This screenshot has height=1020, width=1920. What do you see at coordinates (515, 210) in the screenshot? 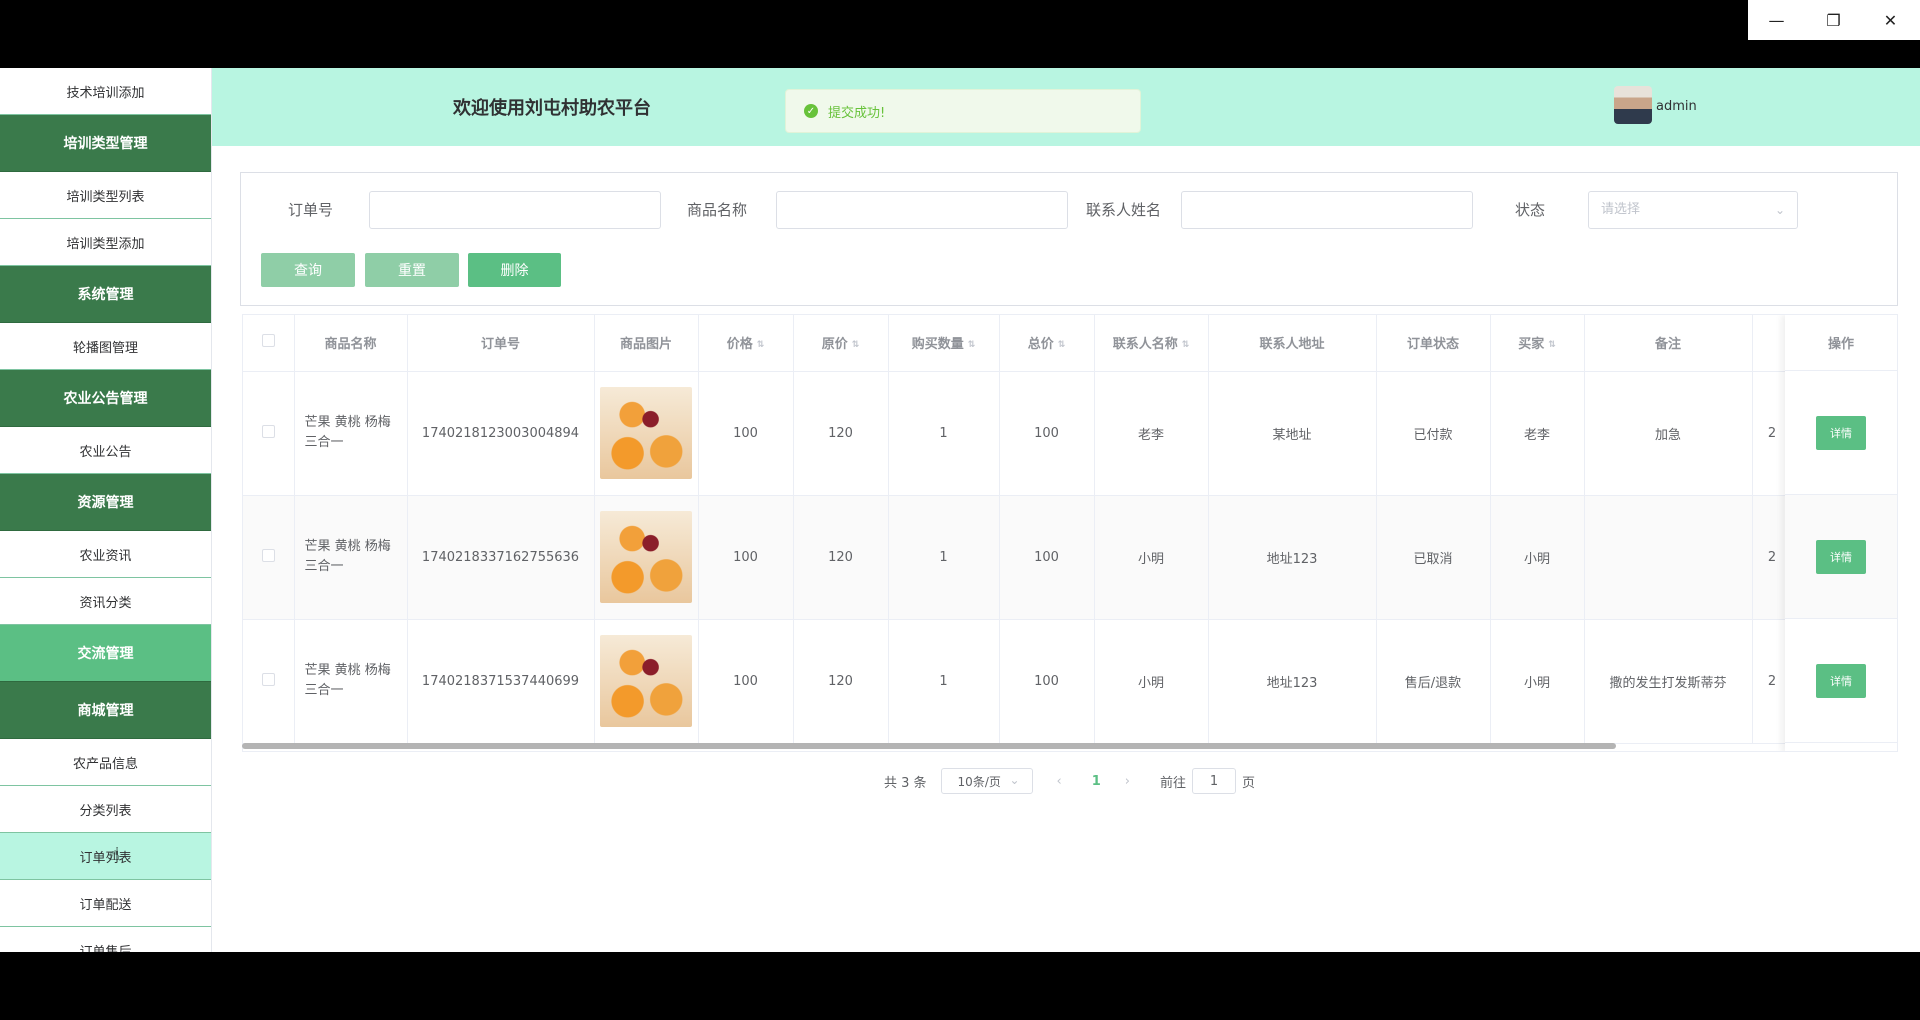
I see `order-no-input` at bounding box center [515, 210].